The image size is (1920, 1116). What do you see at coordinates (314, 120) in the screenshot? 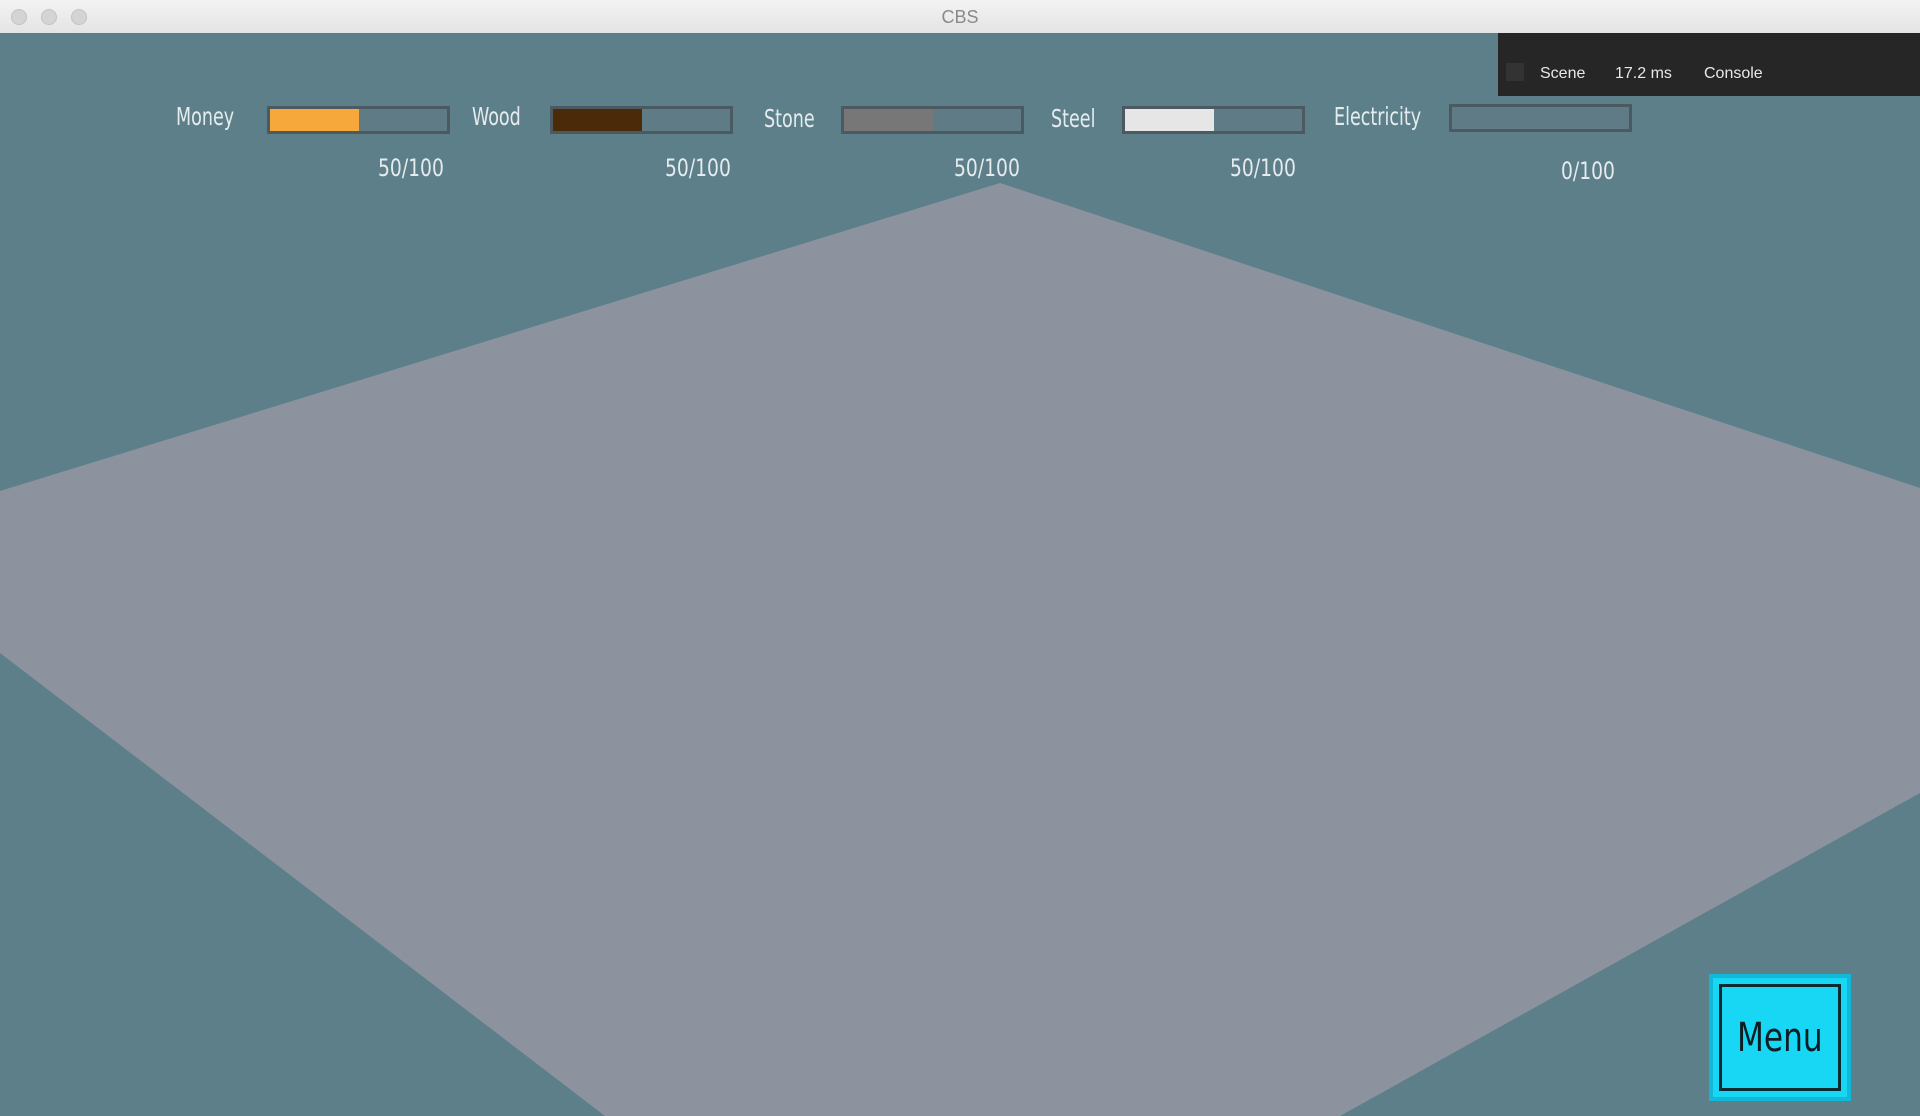
I see `money-bar-fill` at bounding box center [314, 120].